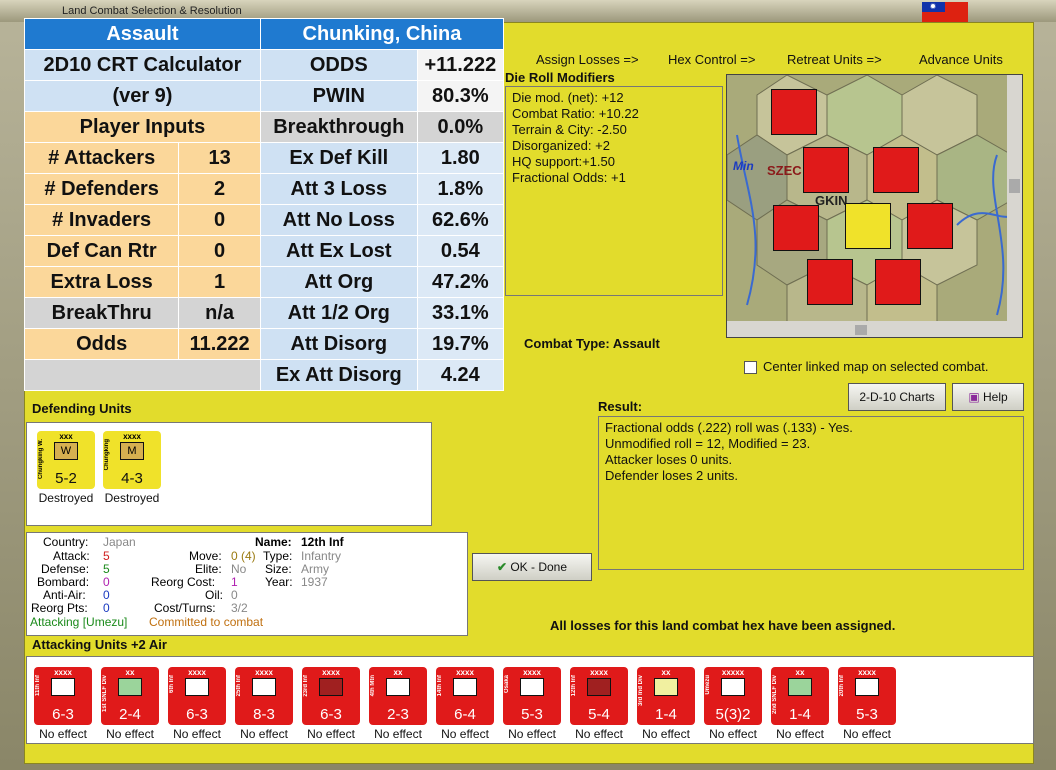 This screenshot has height=770, width=1056. What do you see at coordinates (733, 687) in the screenshot?
I see `hq-icon` at bounding box center [733, 687].